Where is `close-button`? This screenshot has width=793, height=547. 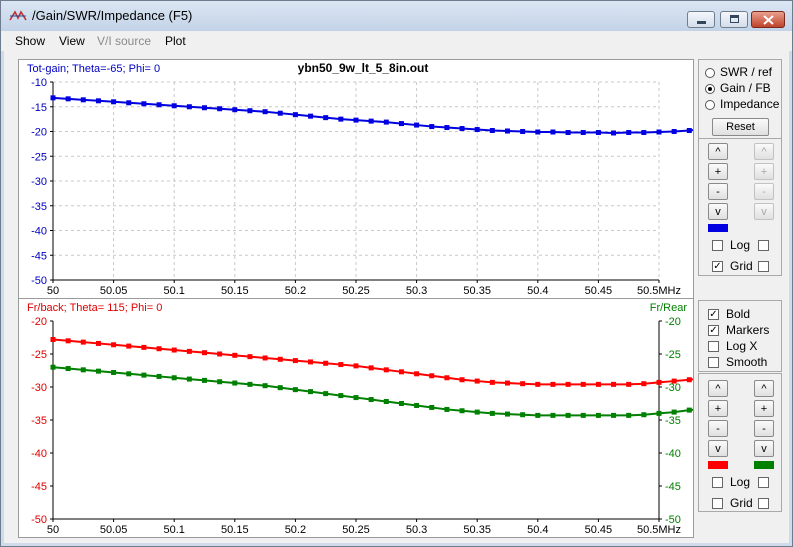 close-button is located at coordinates (768, 19).